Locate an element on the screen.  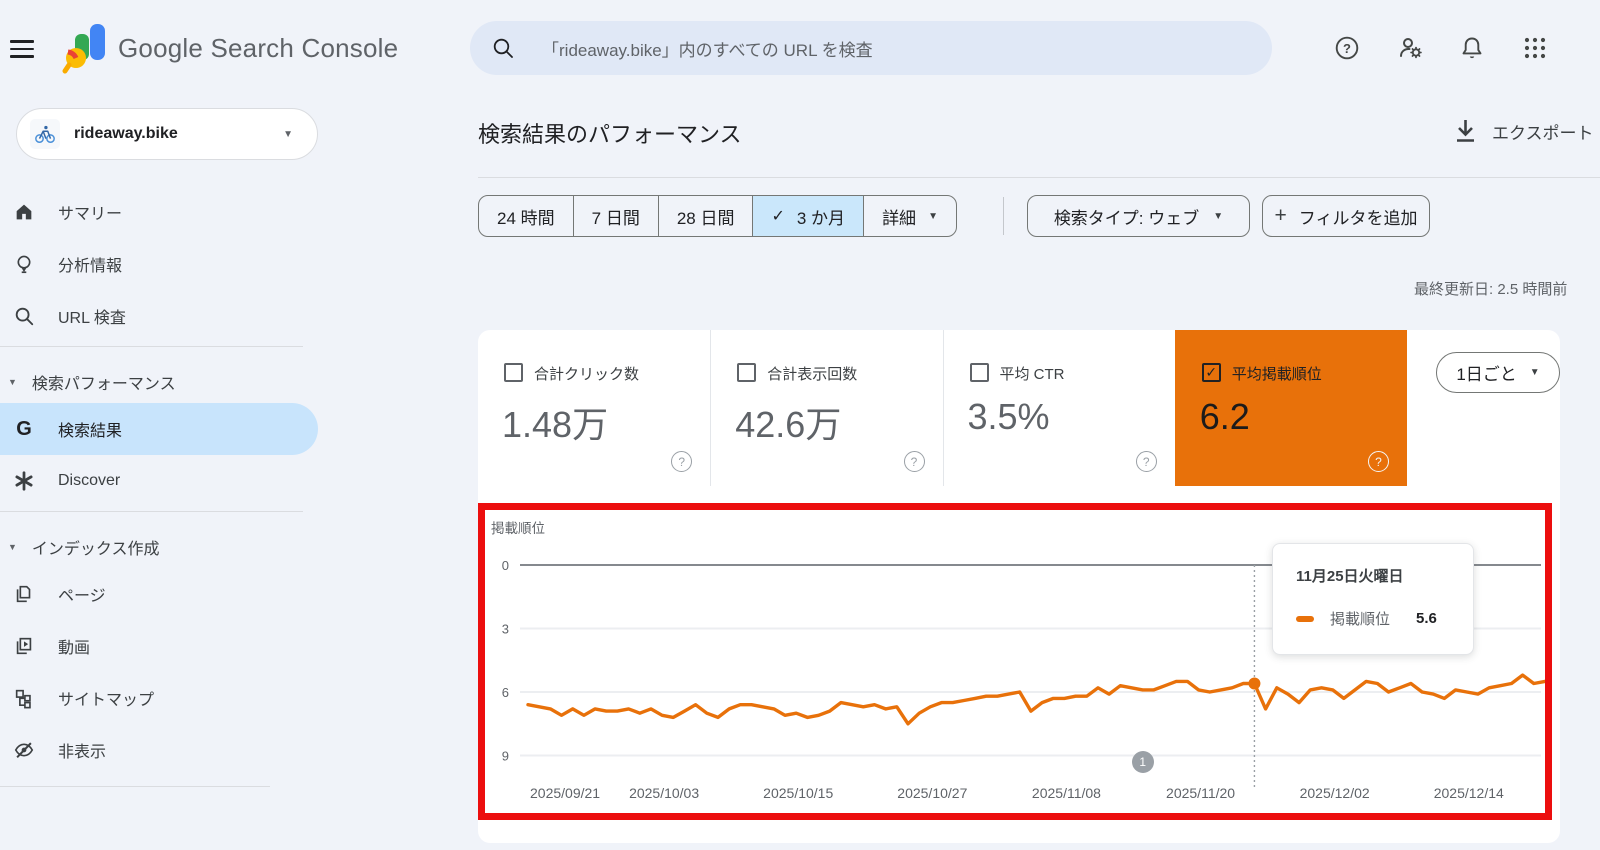
x-tick-label: 2025/10/03 is located at coordinates (664, 793).